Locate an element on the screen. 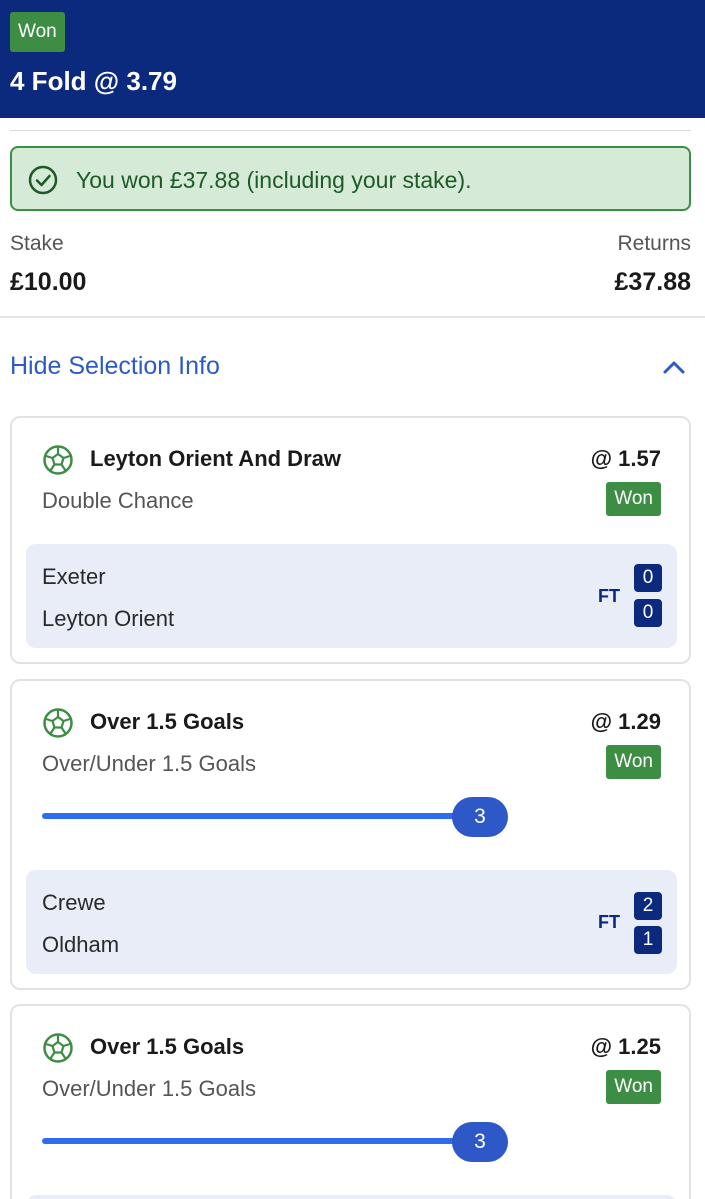  market-name: Double Chance is located at coordinates (118, 500).